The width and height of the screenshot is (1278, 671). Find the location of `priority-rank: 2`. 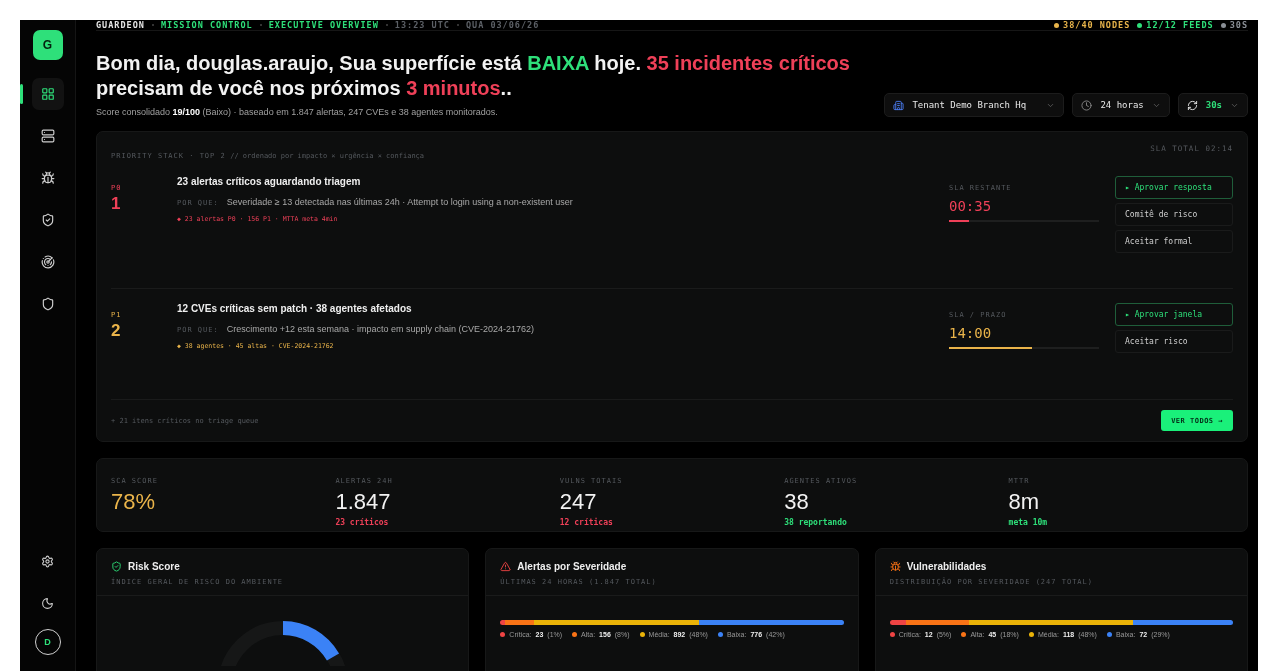

priority-rank: 2 is located at coordinates (116, 331).